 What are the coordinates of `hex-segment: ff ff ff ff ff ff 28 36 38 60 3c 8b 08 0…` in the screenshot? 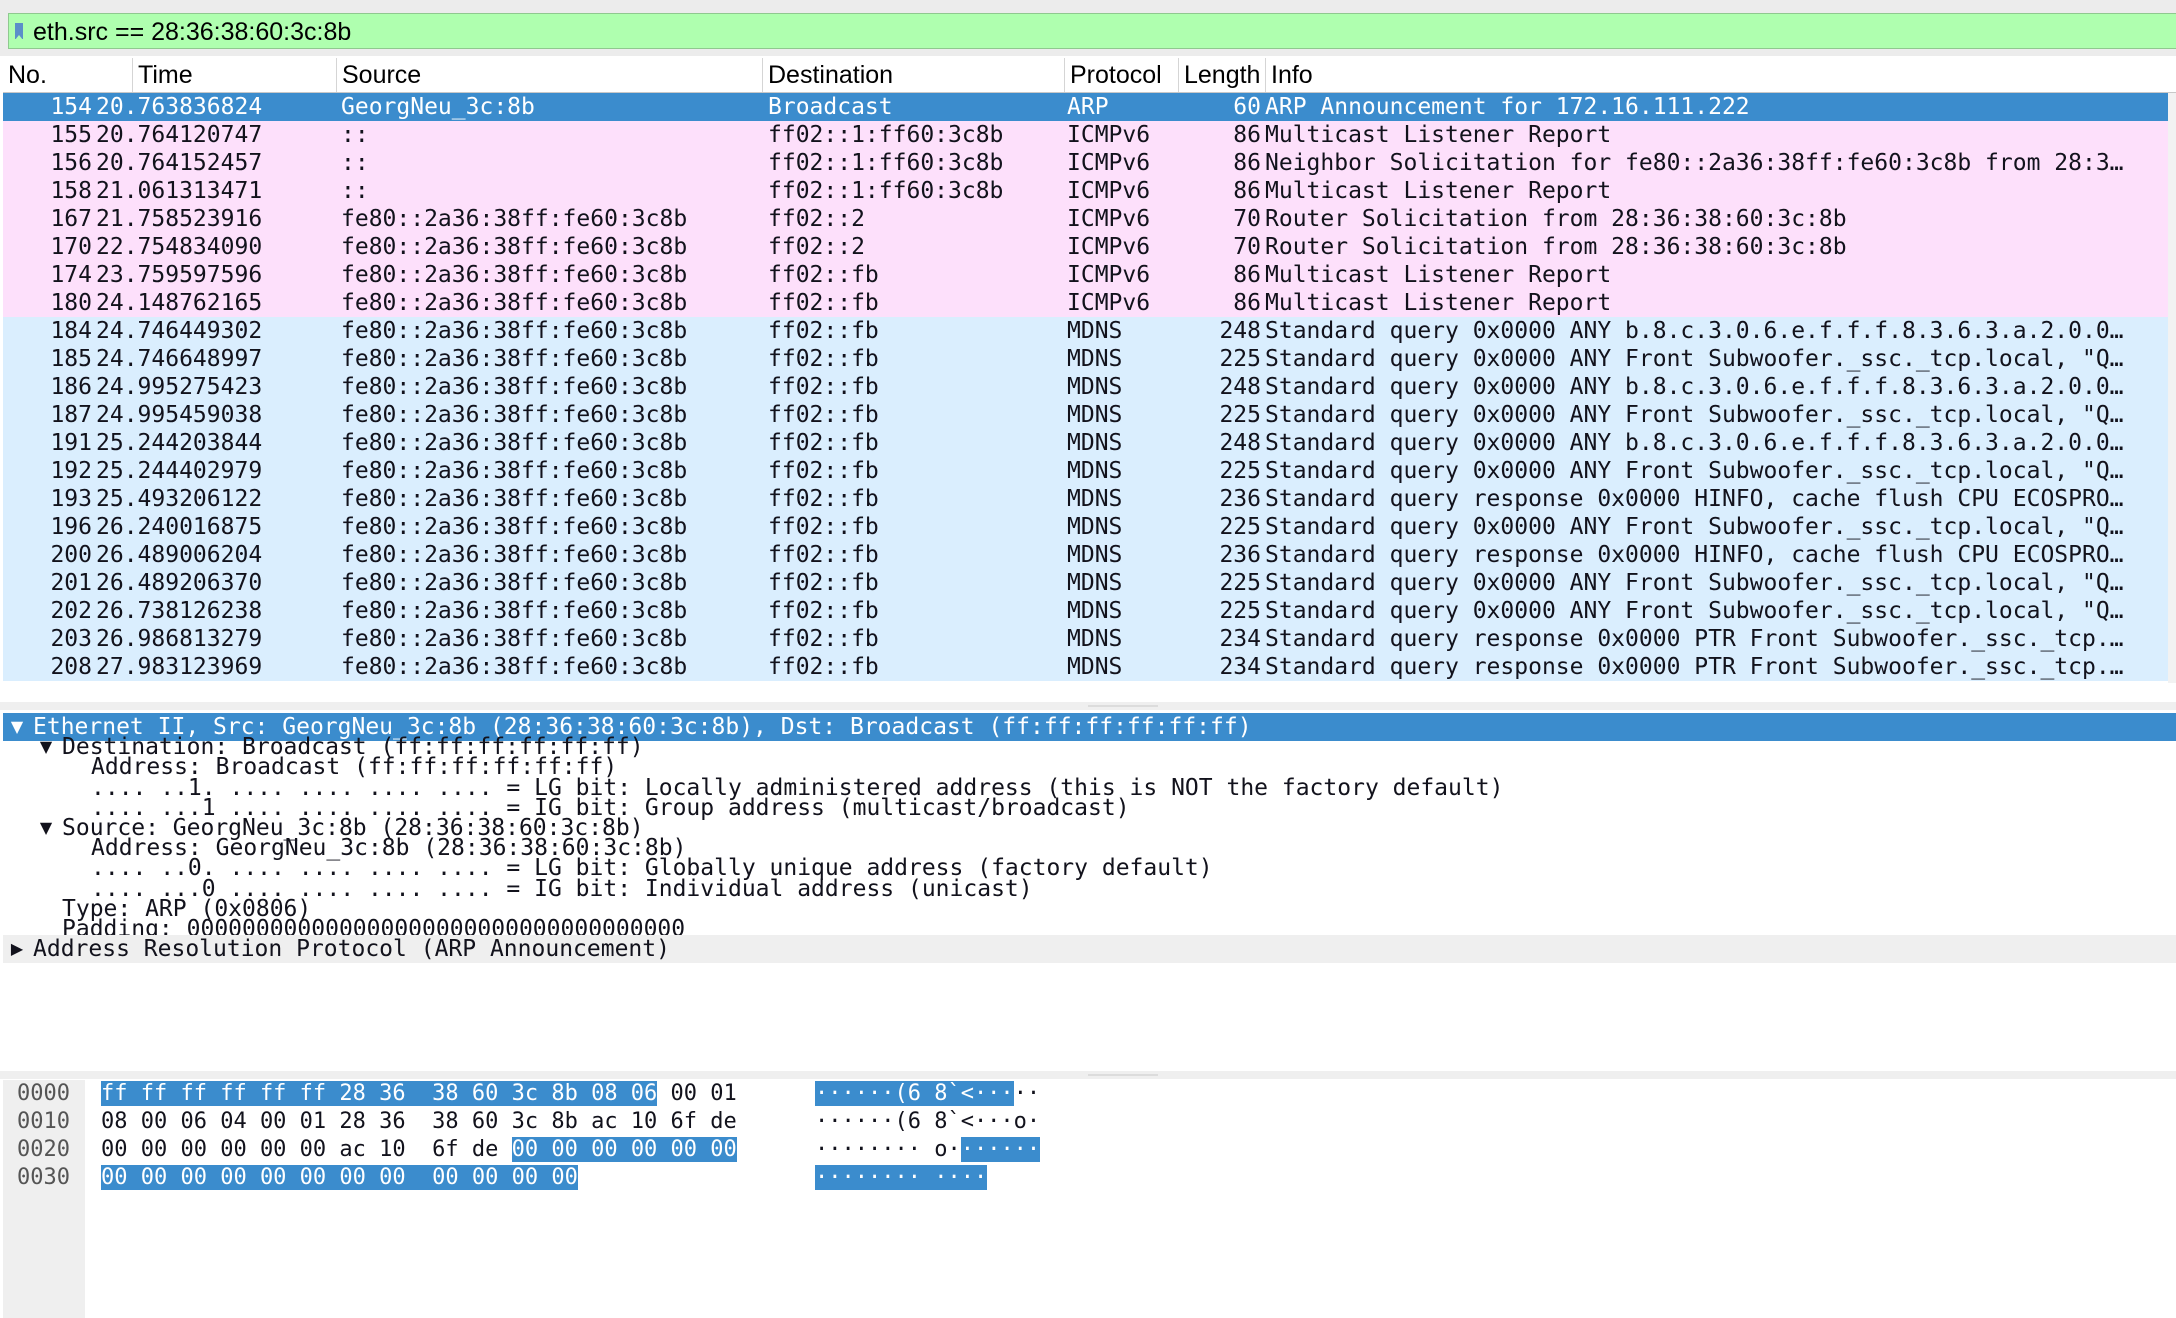 It's located at (379, 1093).